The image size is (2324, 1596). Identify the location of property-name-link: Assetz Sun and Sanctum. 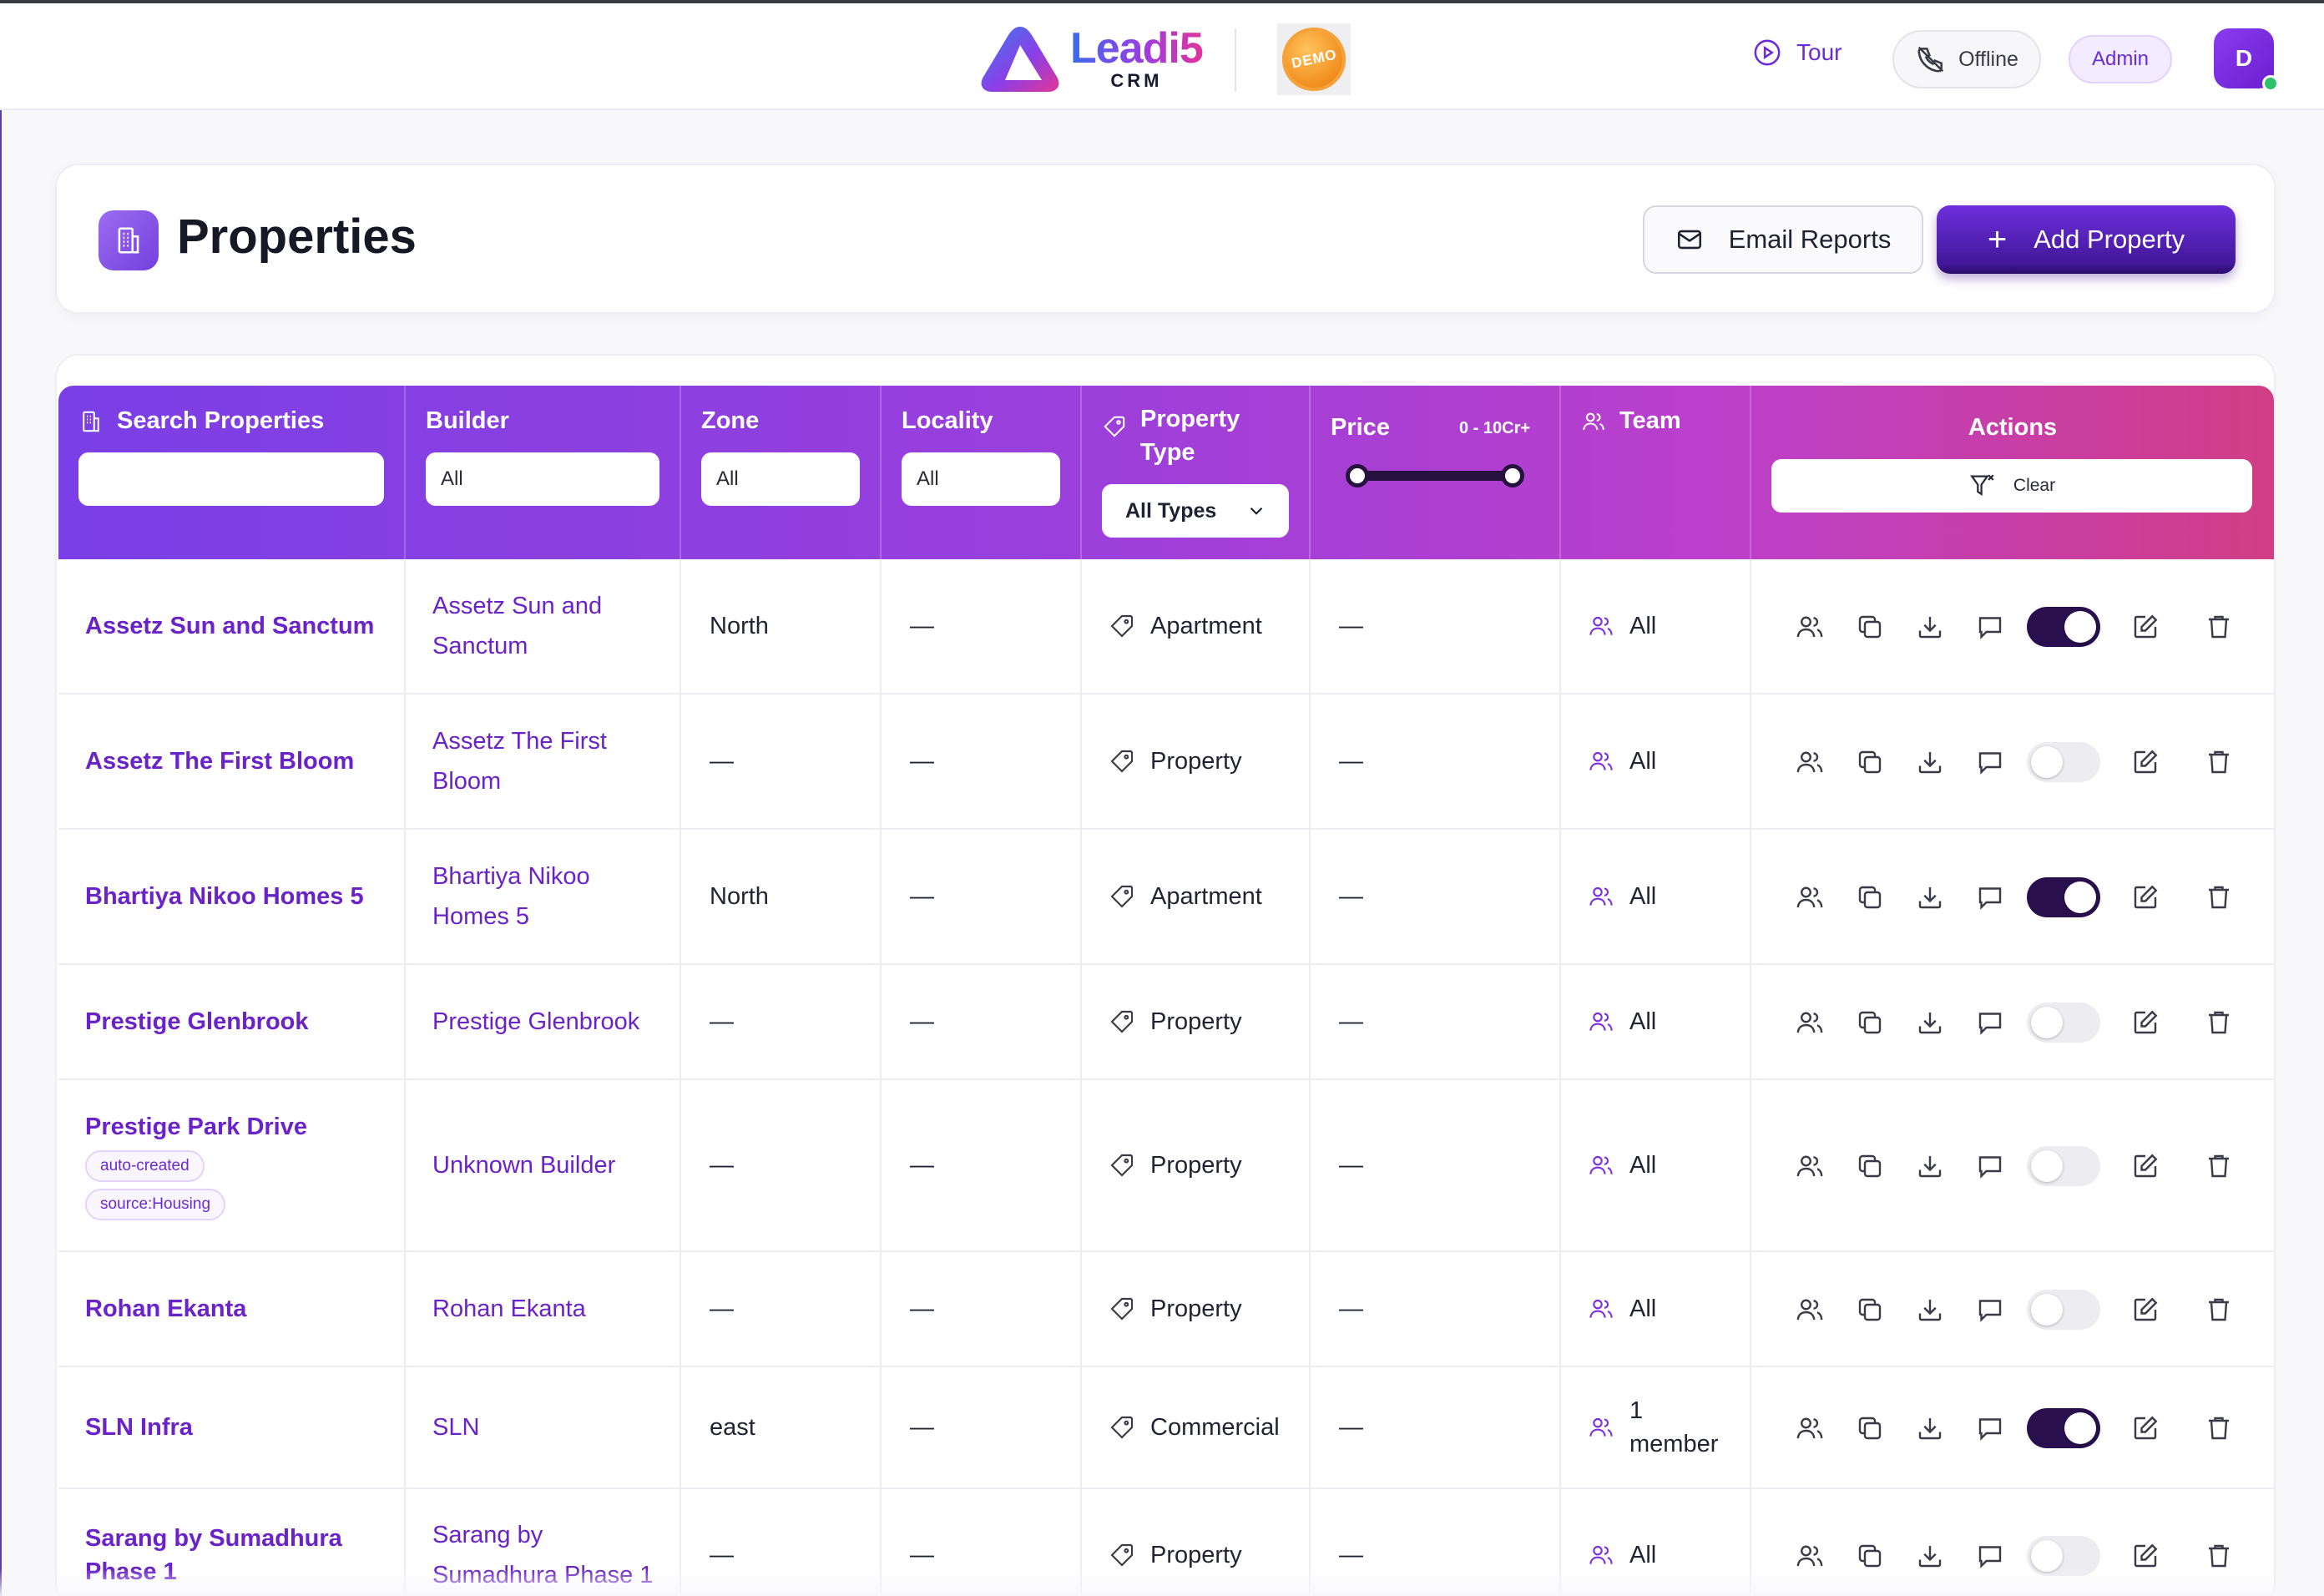
(229, 626).